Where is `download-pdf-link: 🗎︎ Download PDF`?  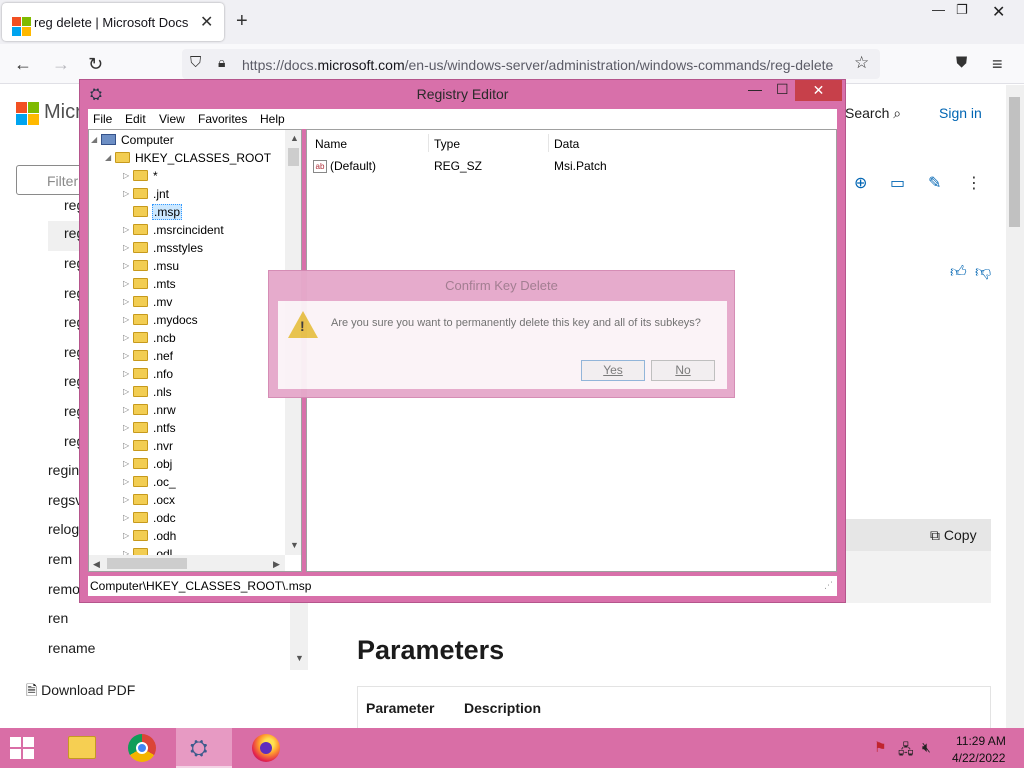
download-pdf-link: 🗎︎ Download PDF is located at coordinates (80, 692).